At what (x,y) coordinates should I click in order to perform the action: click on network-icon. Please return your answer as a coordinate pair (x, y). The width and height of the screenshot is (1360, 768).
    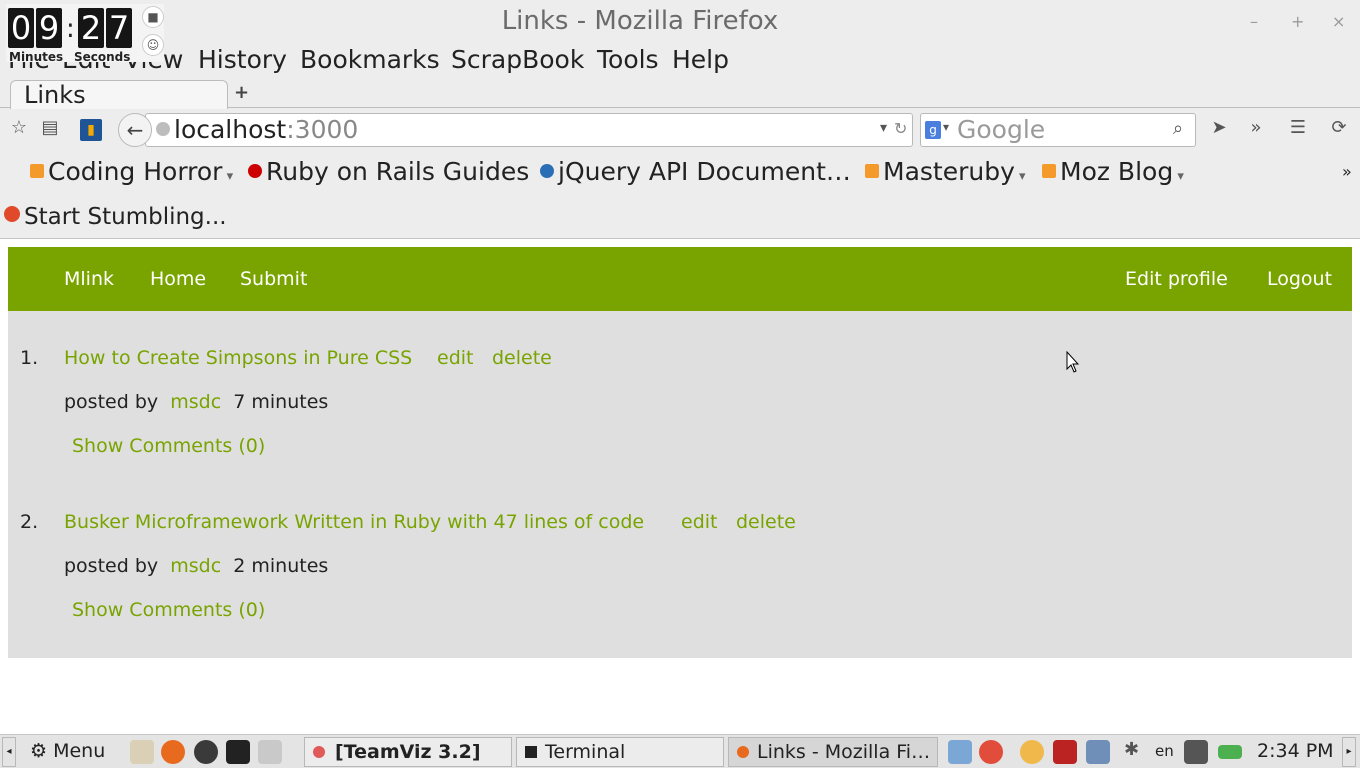
    Looking at the image, I should click on (1196, 752).